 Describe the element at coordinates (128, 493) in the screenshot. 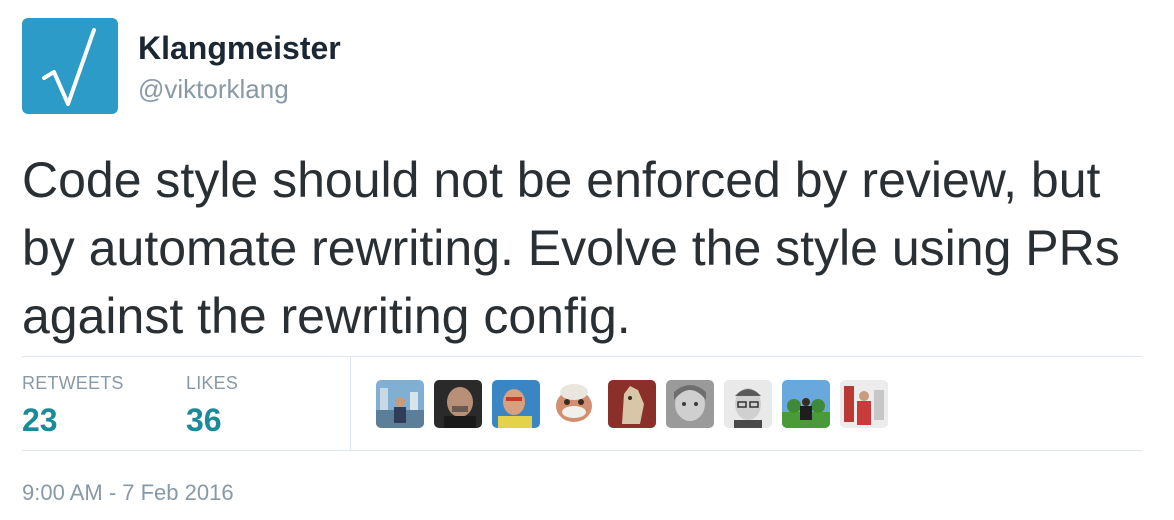

I see `tweet-timestamp: 9:00 AM - 7 Feb 2016` at that location.